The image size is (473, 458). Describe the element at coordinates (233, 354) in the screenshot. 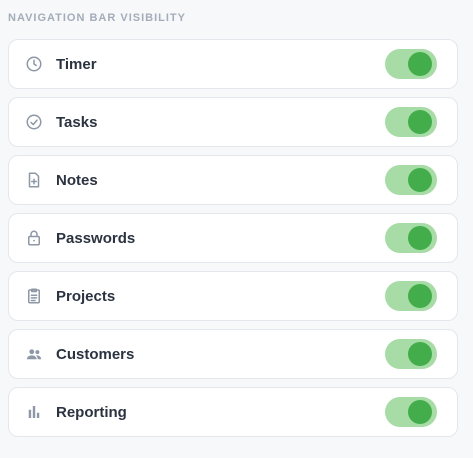

I see `nav-item-customers: Customers` at that location.